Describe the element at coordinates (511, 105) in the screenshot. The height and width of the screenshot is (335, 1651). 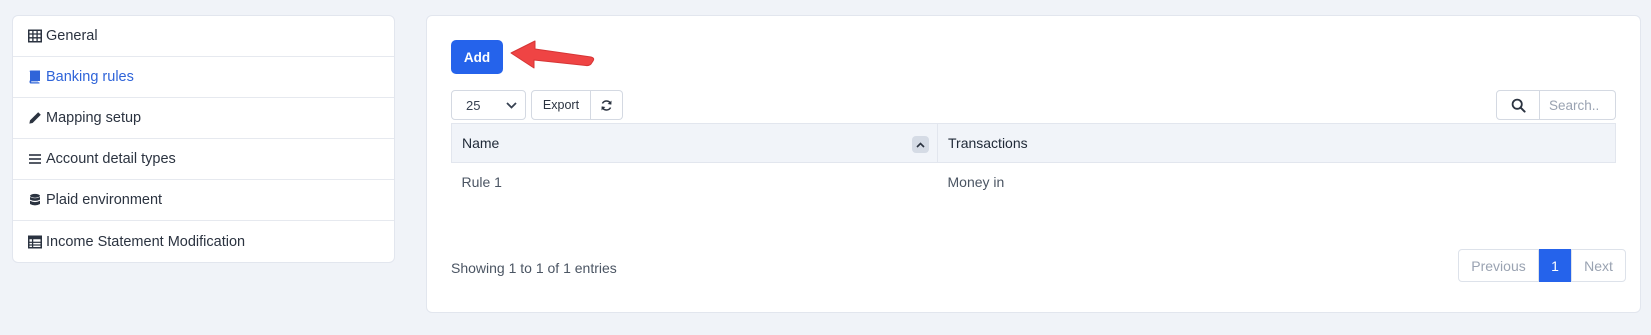
I see `chevron-down-icon` at that location.